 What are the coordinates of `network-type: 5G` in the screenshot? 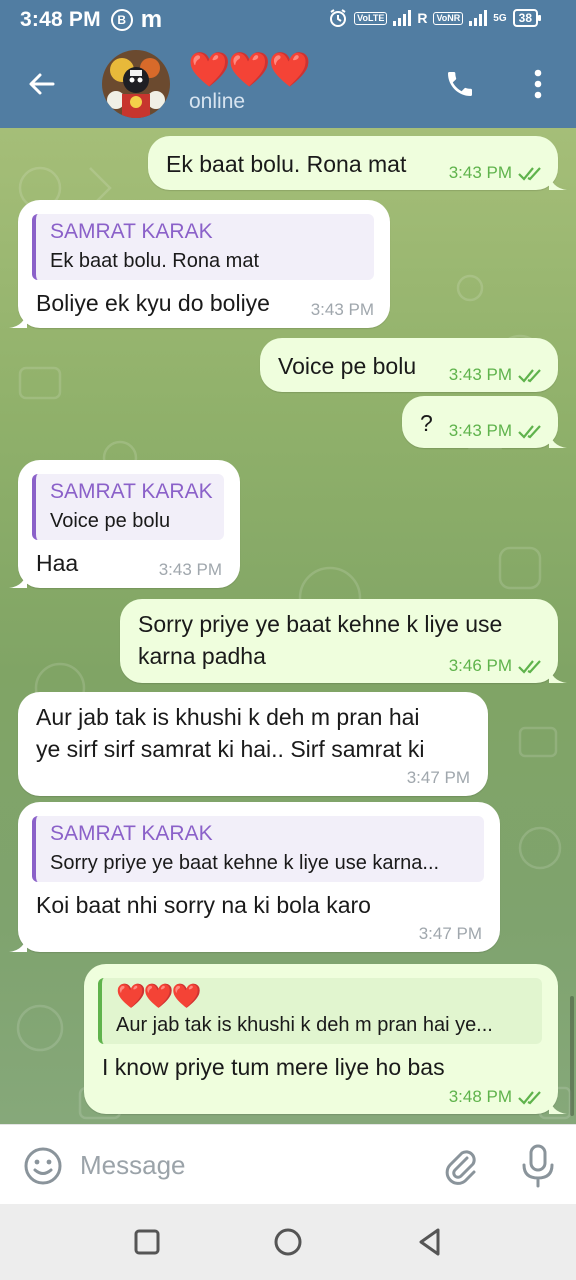 It's located at (500, 18).